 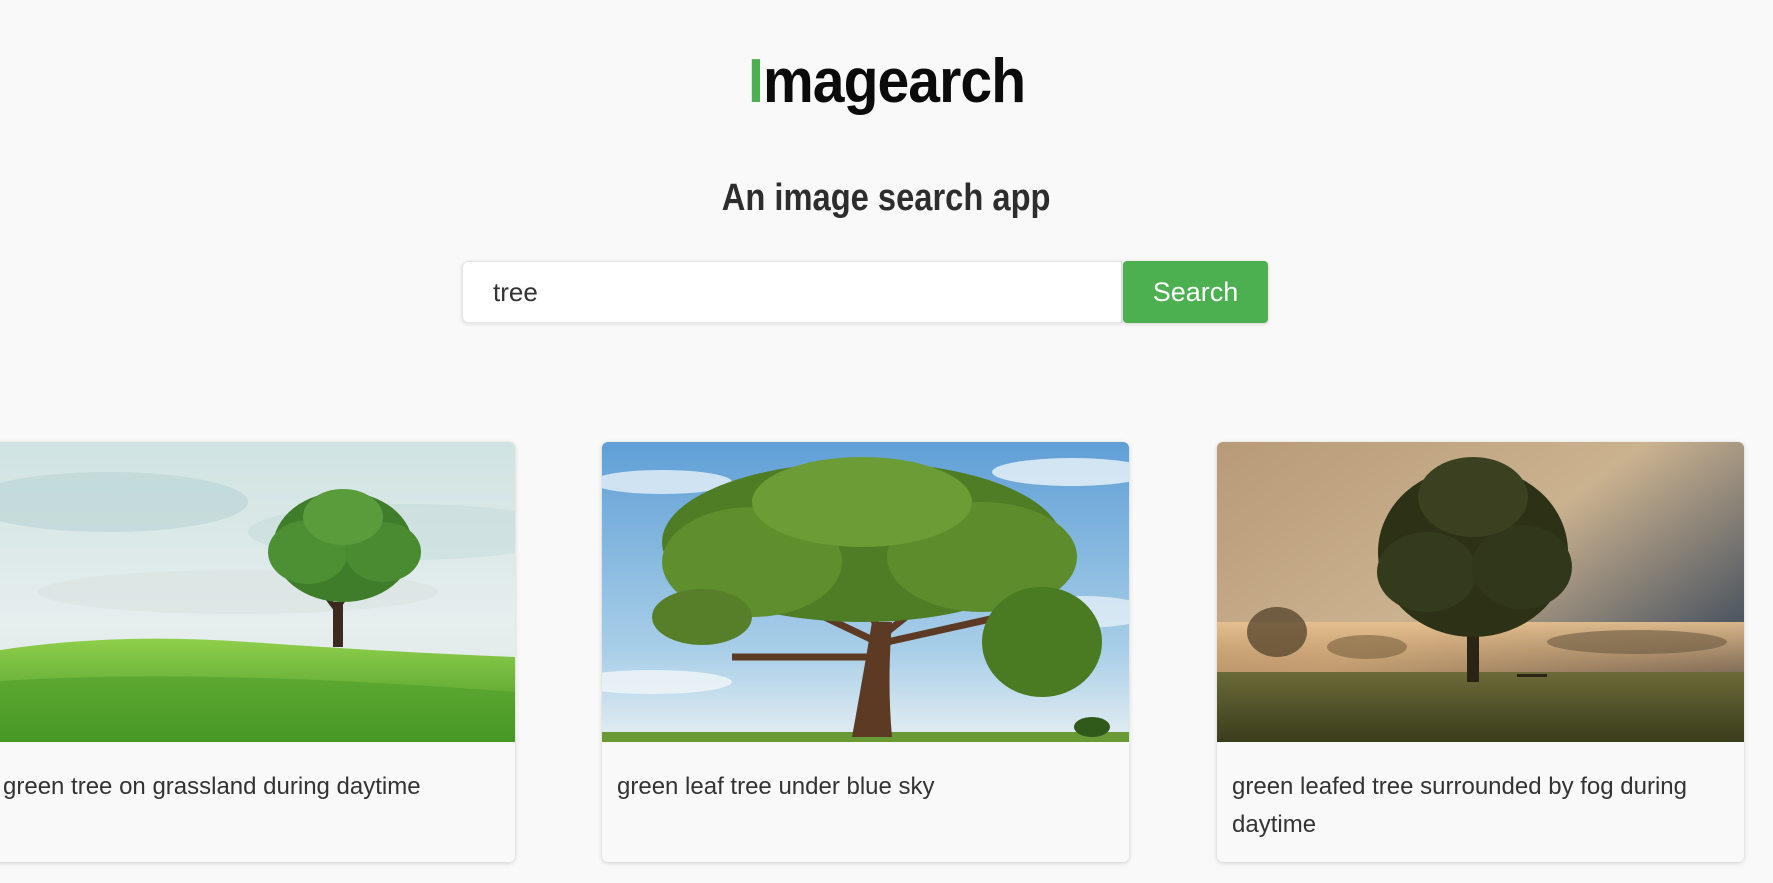 I want to click on search-button: Search, so click(x=1195, y=292).